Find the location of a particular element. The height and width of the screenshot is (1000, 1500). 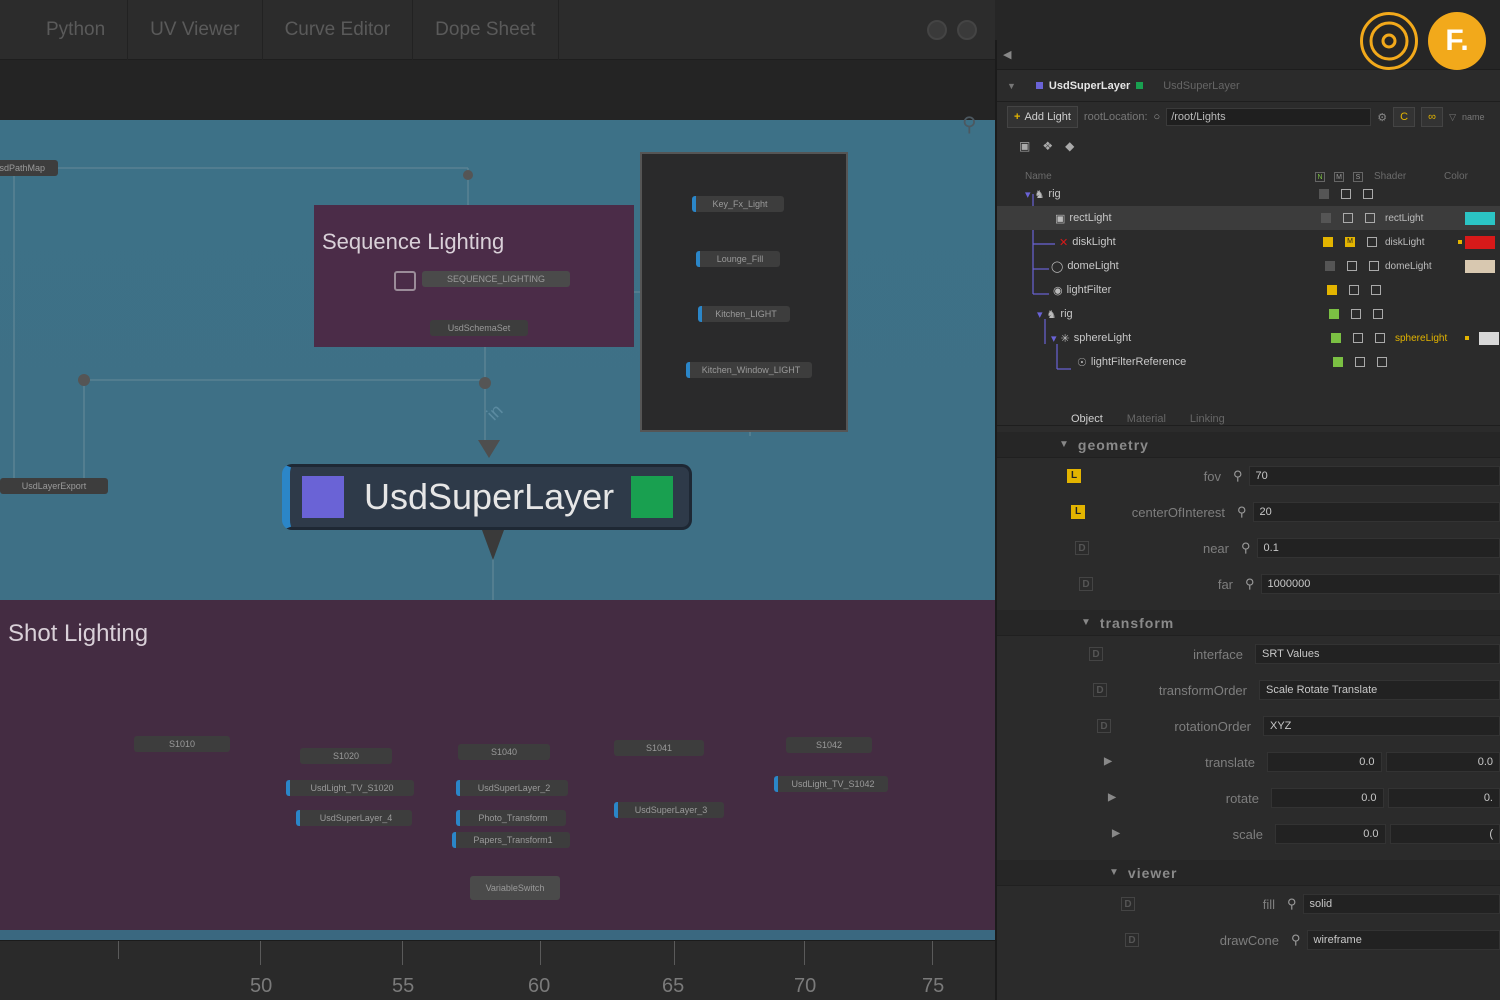

graph-node-variable-switch: VariableSwitch is located at coordinates (515, 888).